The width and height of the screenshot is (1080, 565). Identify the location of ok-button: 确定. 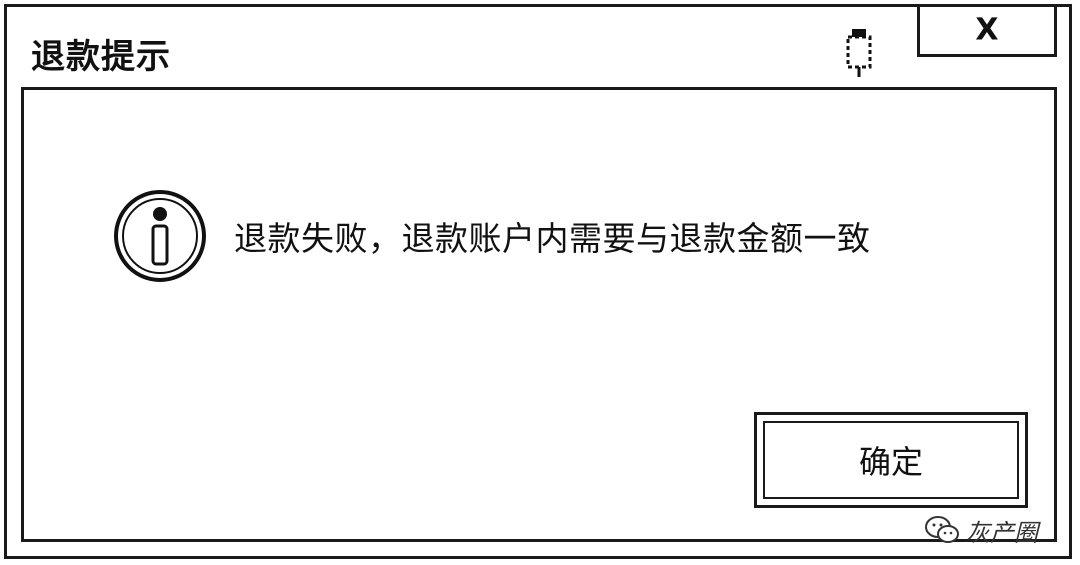
(891, 460).